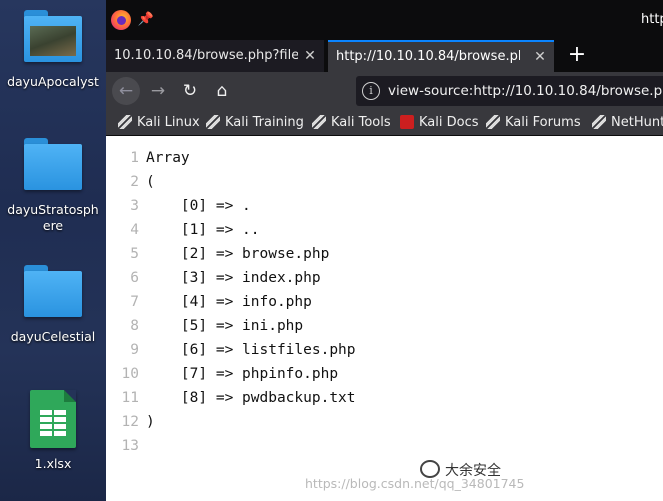 The image size is (663, 501). Describe the element at coordinates (134, 182) in the screenshot. I see `line-number: 2` at that location.